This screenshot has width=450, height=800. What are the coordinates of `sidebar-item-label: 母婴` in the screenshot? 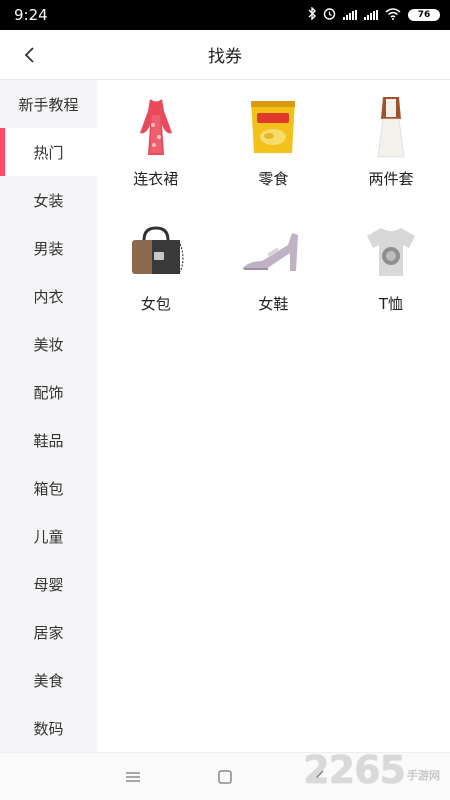 It's located at (48, 584).